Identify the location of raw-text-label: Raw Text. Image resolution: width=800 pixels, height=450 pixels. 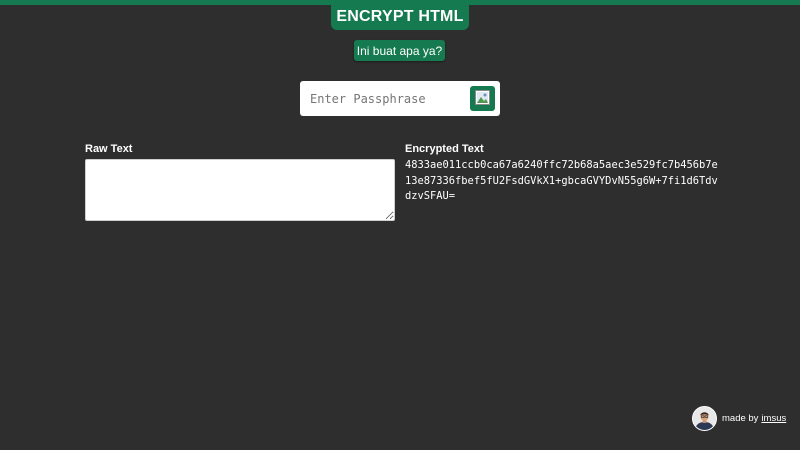
(109, 149).